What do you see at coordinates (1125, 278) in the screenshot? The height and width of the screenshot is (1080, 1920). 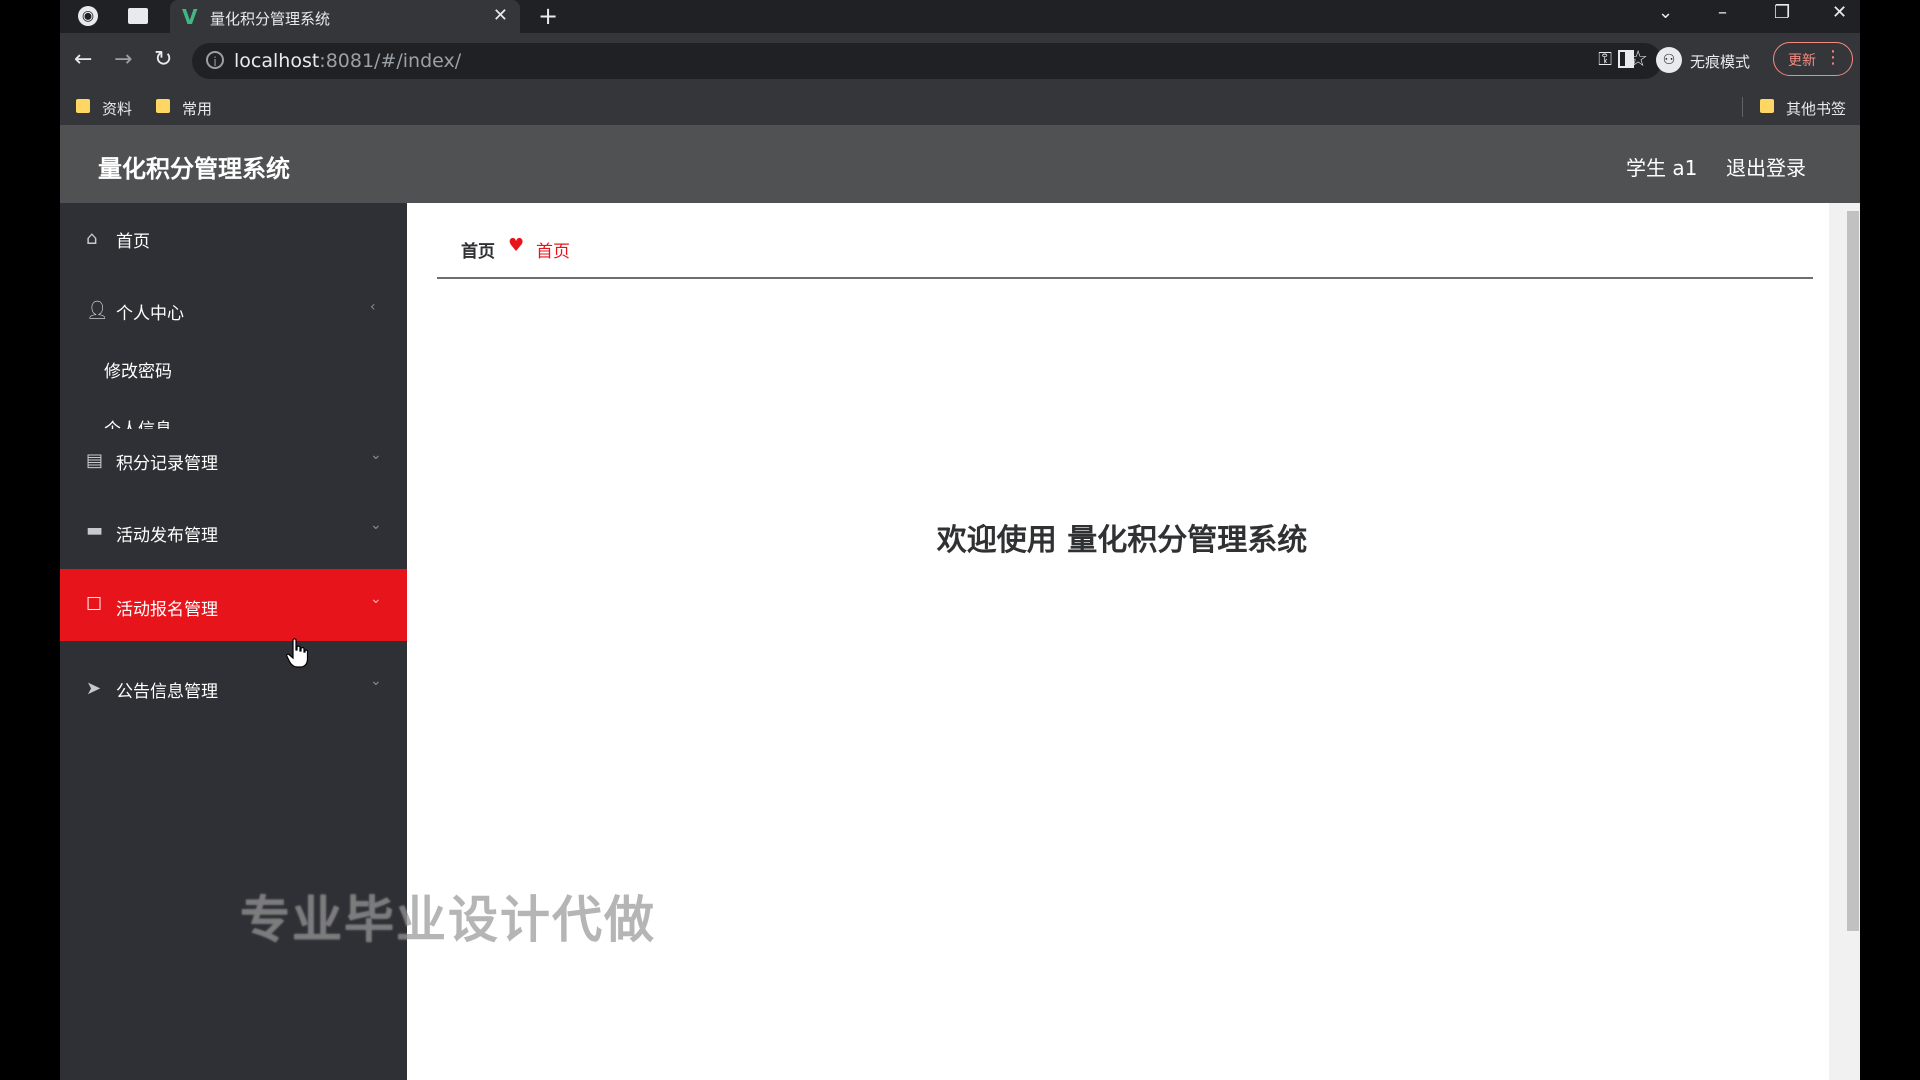 I see `breadcrumb-divider` at bounding box center [1125, 278].